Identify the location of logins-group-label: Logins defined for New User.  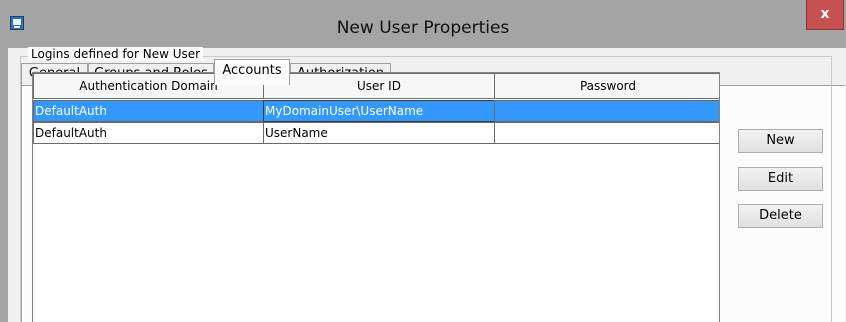
(116, 54).